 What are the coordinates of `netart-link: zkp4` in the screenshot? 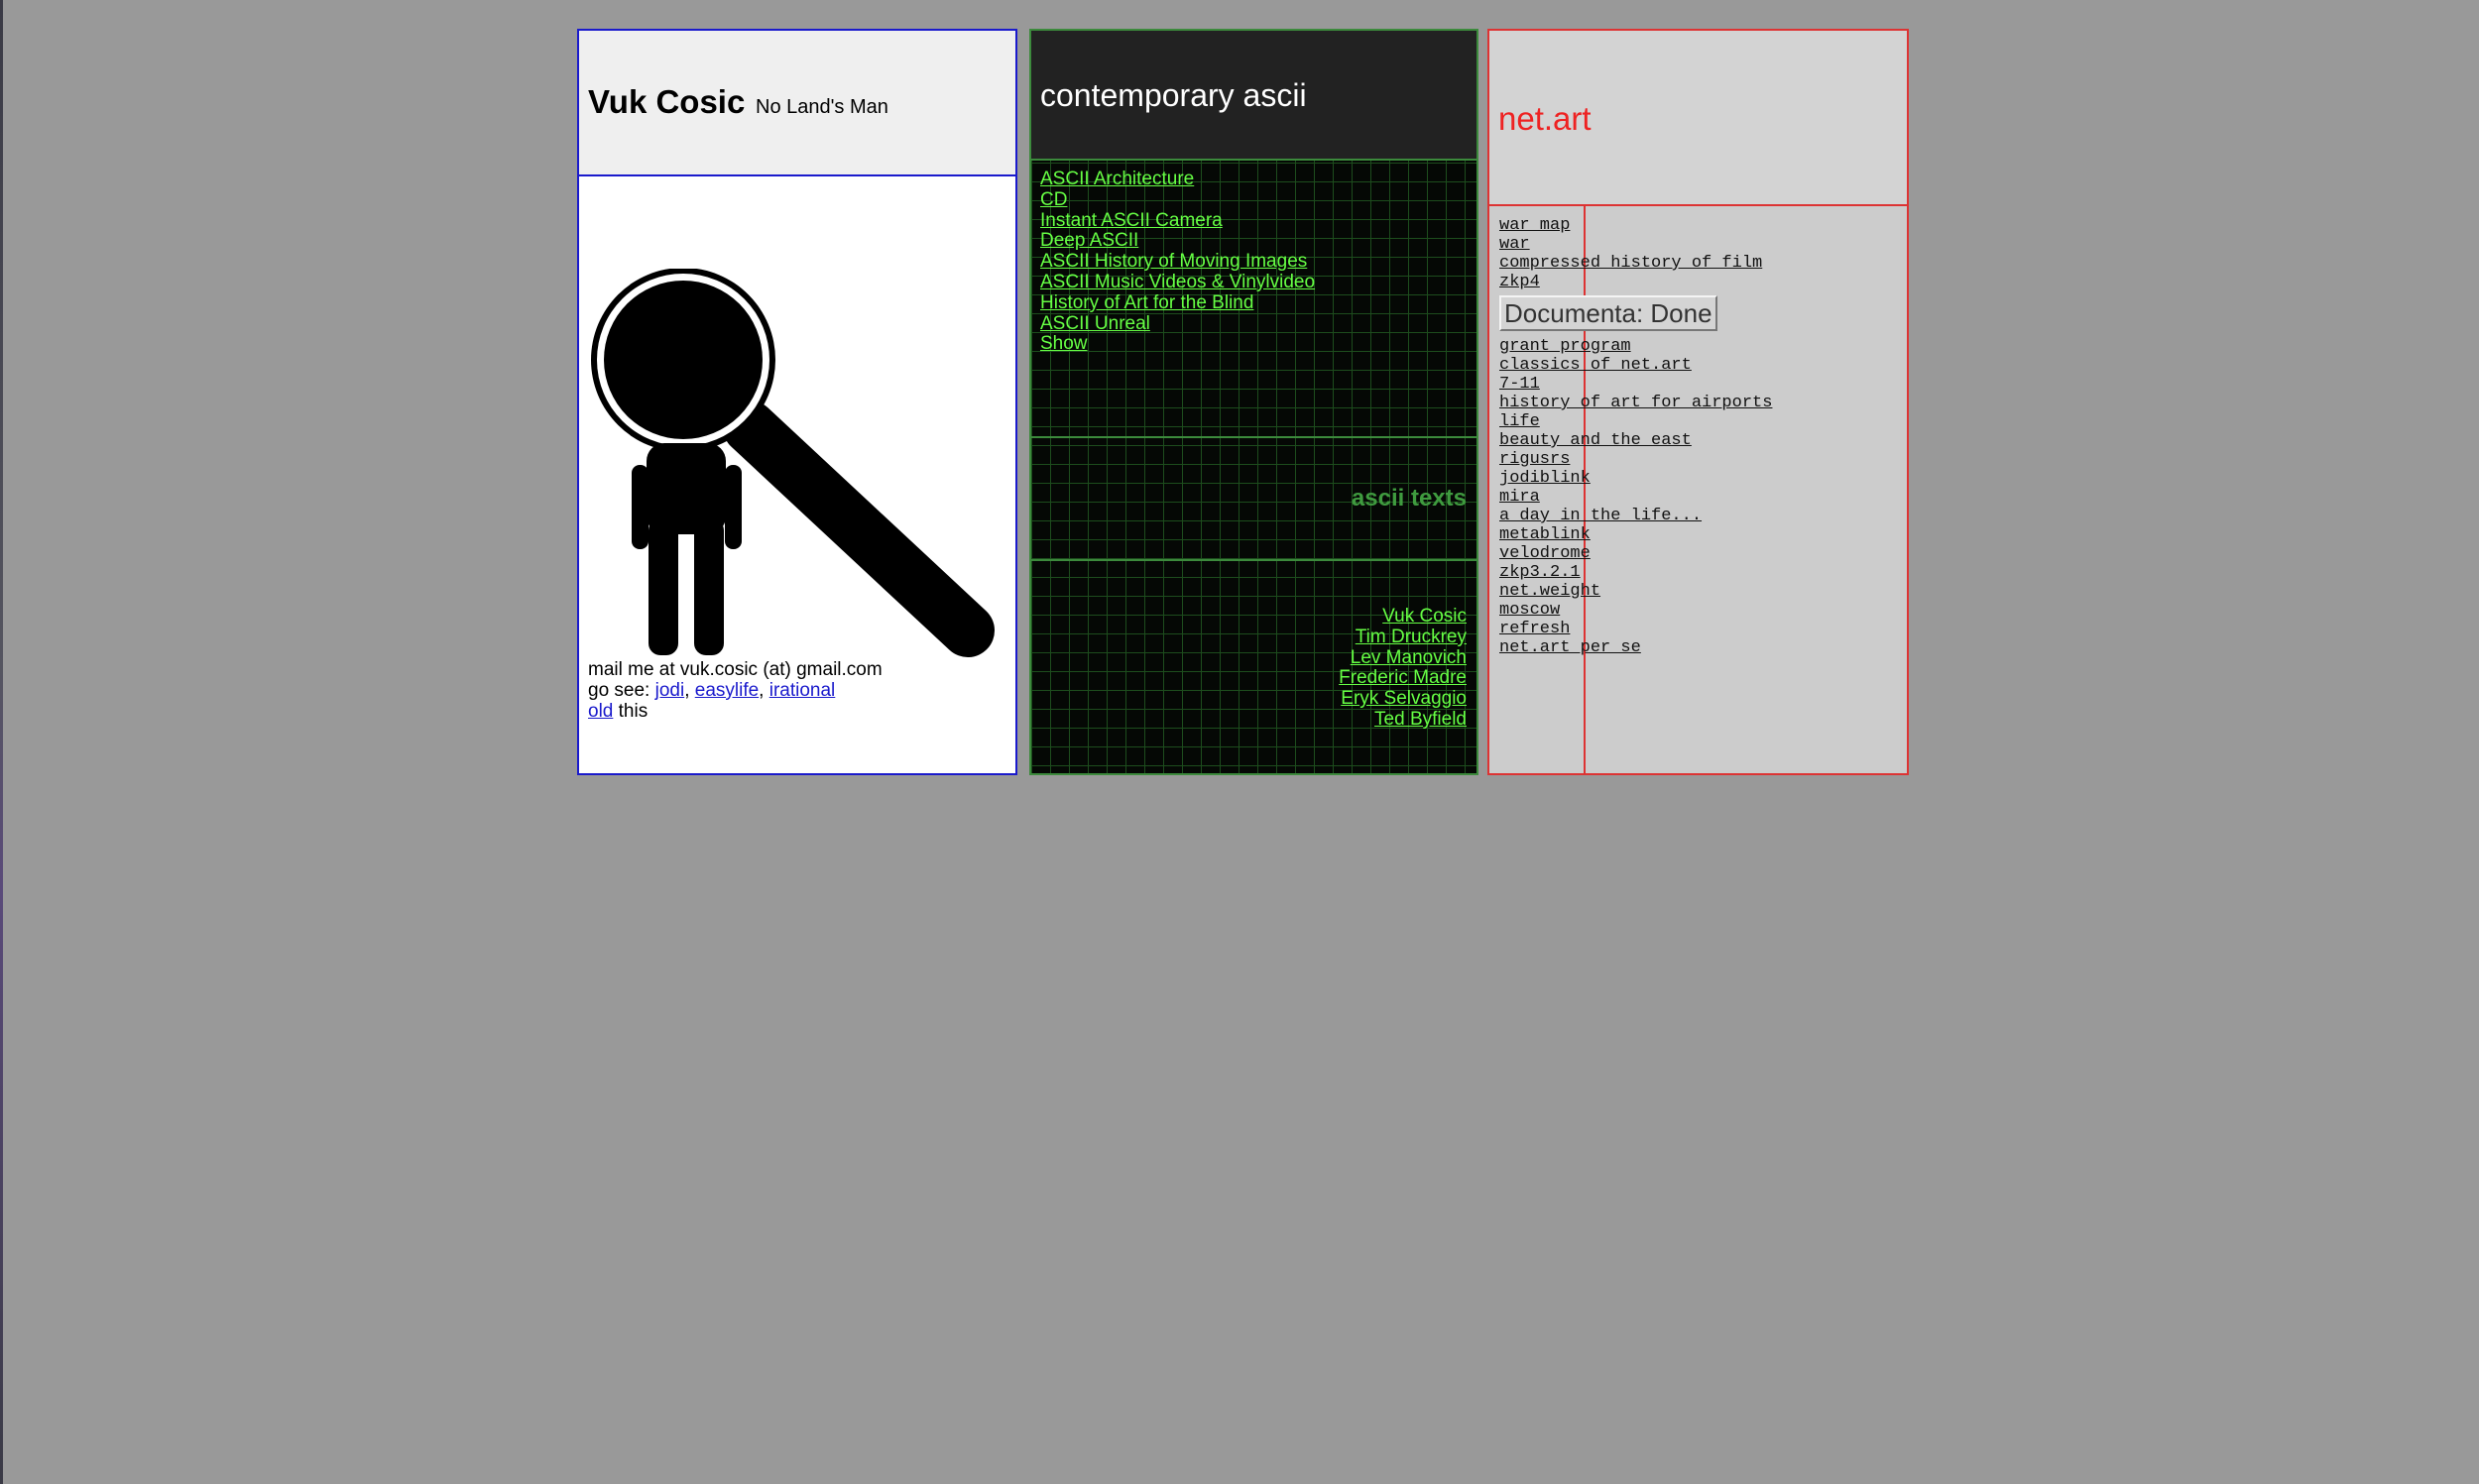 It's located at (1635, 282).